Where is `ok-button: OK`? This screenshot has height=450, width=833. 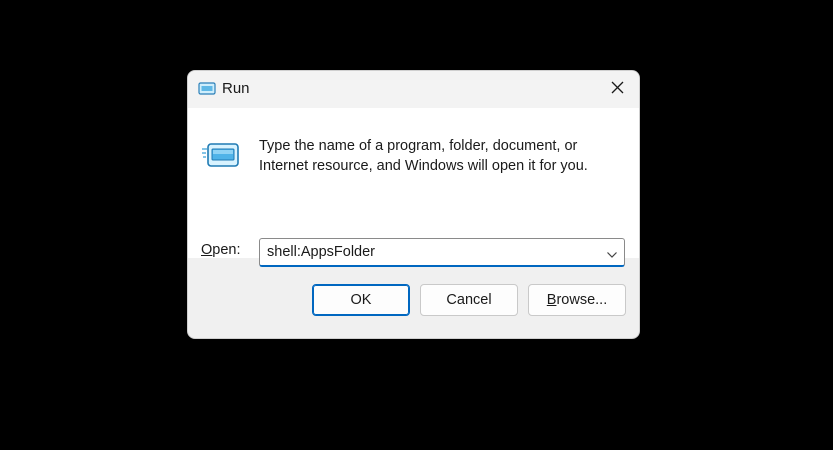
ok-button: OK is located at coordinates (361, 300).